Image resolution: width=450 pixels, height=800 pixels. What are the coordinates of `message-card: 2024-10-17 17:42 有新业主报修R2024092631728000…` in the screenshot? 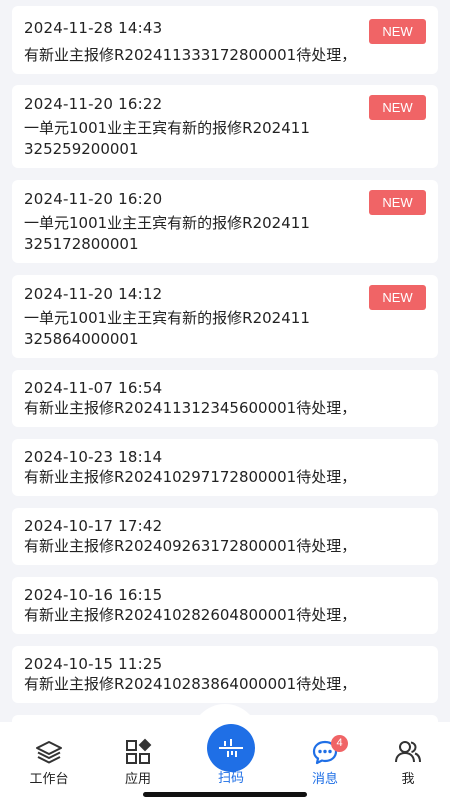 It's located at (225, 536).